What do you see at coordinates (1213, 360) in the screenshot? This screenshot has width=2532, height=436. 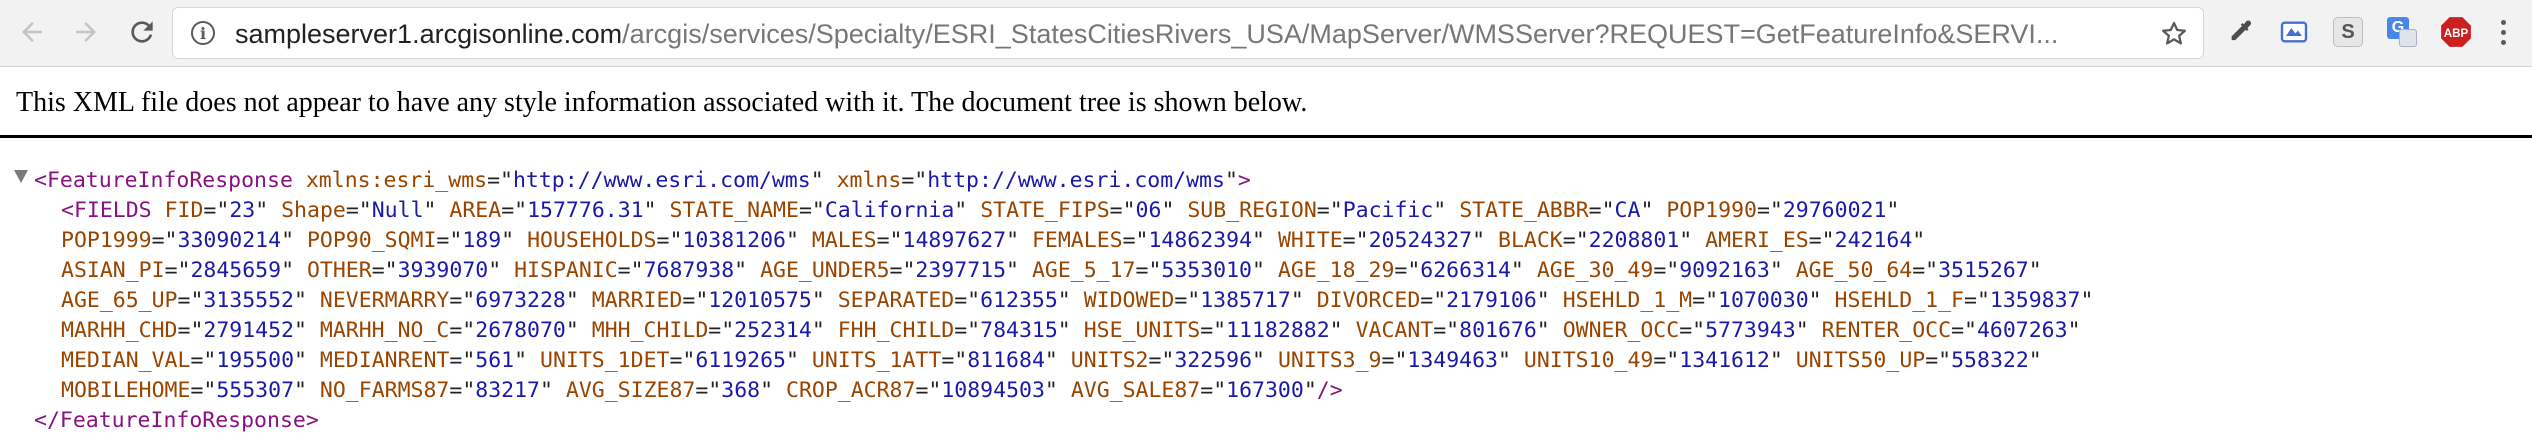 I see `xml-attribute-value: 322596` at bounding box center [1213, 360].